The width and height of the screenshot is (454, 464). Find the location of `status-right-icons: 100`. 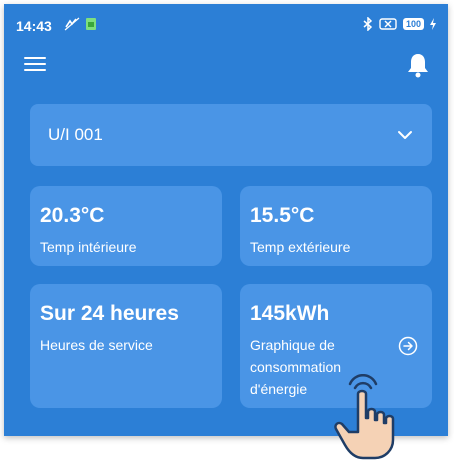

status-right-icons: 100 is located at coordinates (399, 24).